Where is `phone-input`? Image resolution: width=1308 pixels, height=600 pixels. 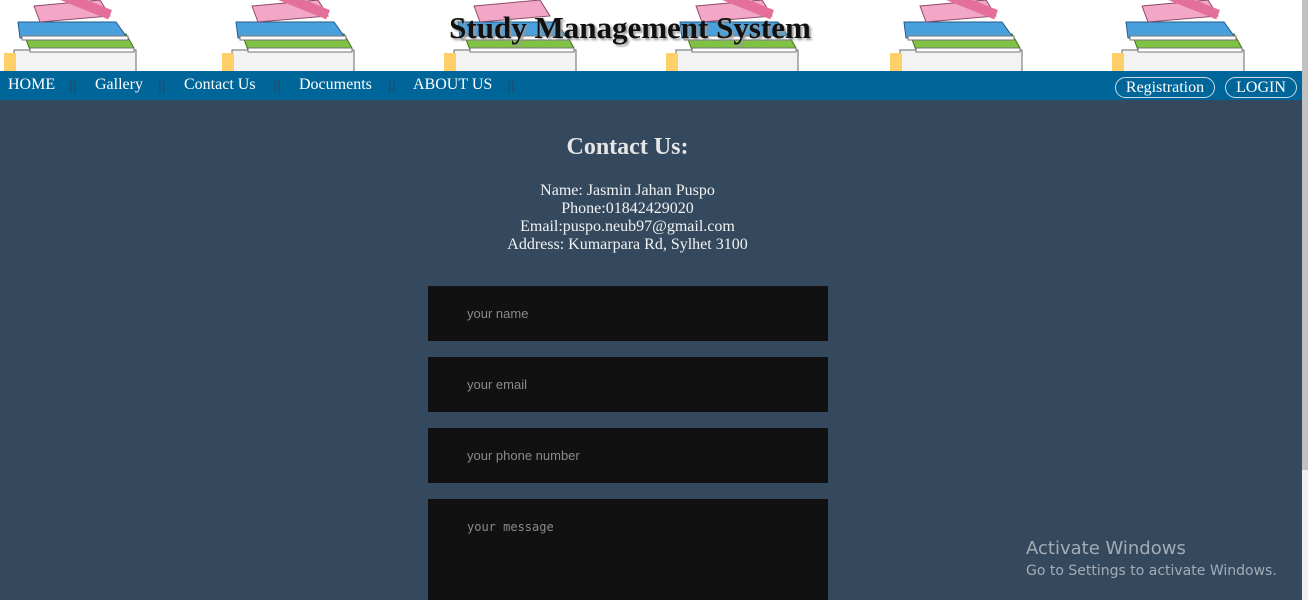
phone-input is located at coordinates (628, 455).